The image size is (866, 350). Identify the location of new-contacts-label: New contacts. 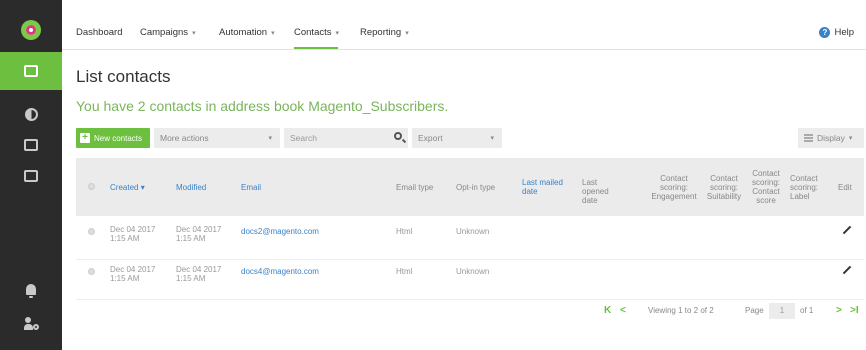
(118, 138).